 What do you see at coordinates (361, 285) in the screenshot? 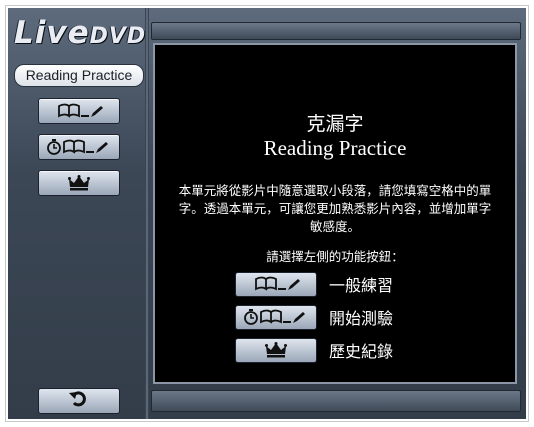
I see `option-label: 一般練習` at bounding box center [361, 285].